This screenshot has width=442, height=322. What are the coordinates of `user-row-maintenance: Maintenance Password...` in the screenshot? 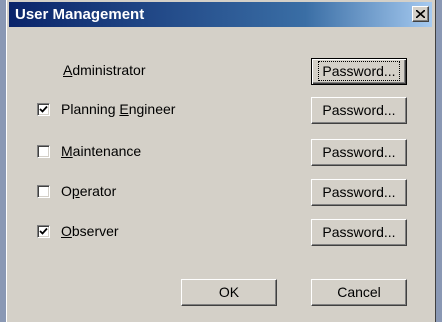 It's located at (222, 152).